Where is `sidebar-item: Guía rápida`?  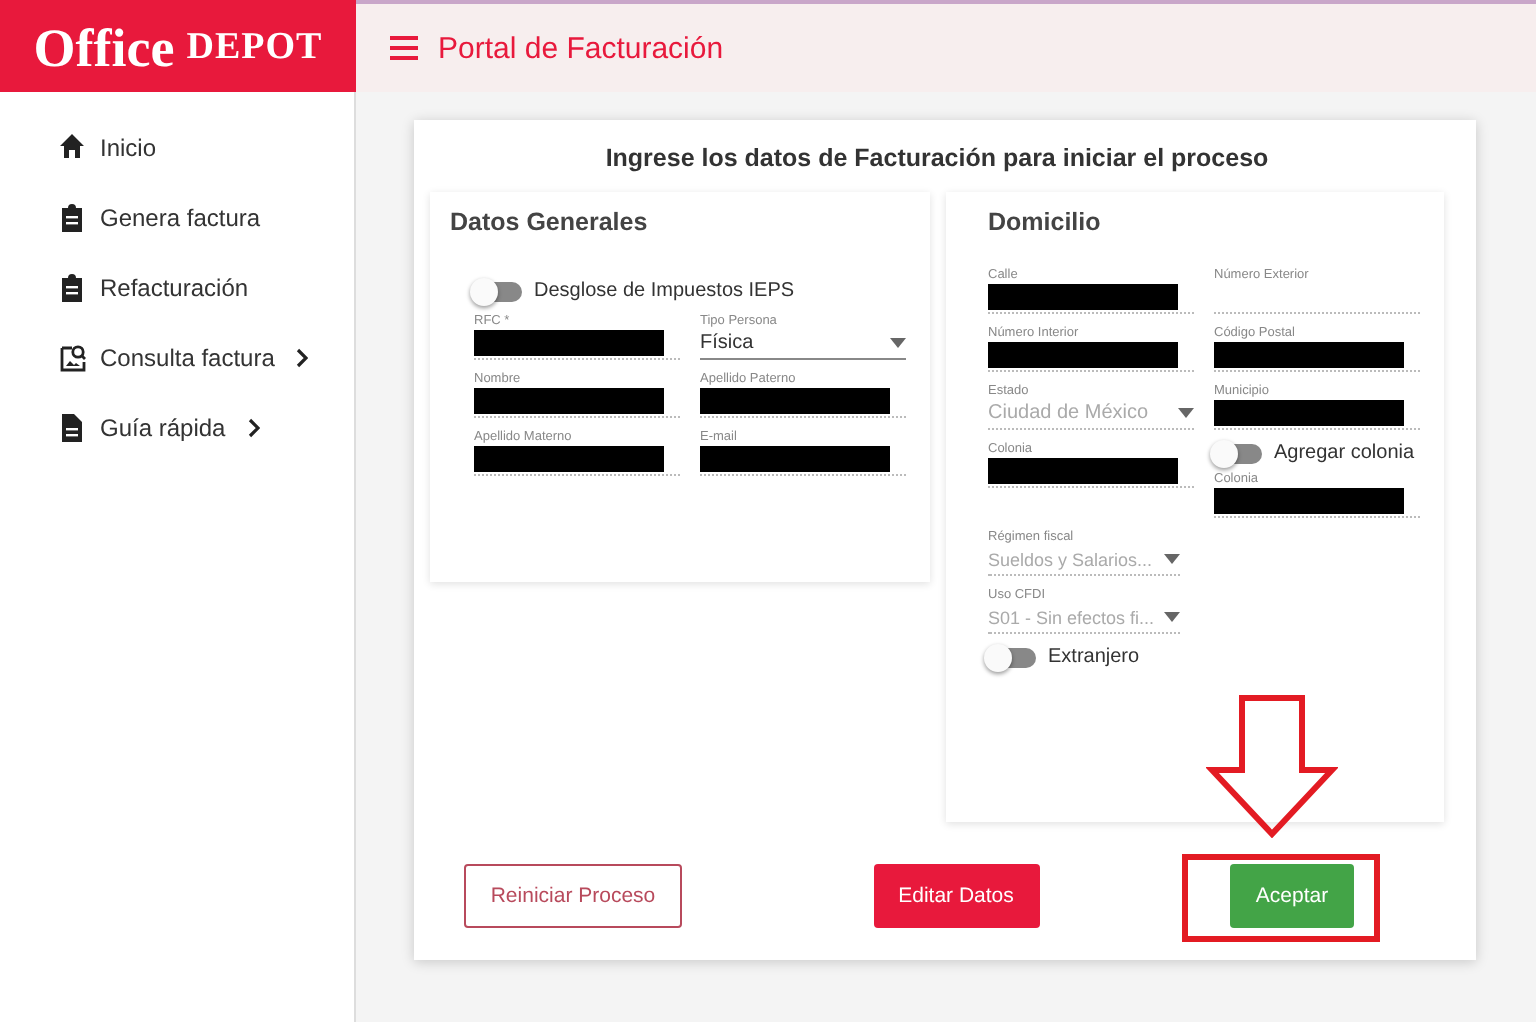 sidebar-item: Guía rápida is located at coordinates (163, 427).